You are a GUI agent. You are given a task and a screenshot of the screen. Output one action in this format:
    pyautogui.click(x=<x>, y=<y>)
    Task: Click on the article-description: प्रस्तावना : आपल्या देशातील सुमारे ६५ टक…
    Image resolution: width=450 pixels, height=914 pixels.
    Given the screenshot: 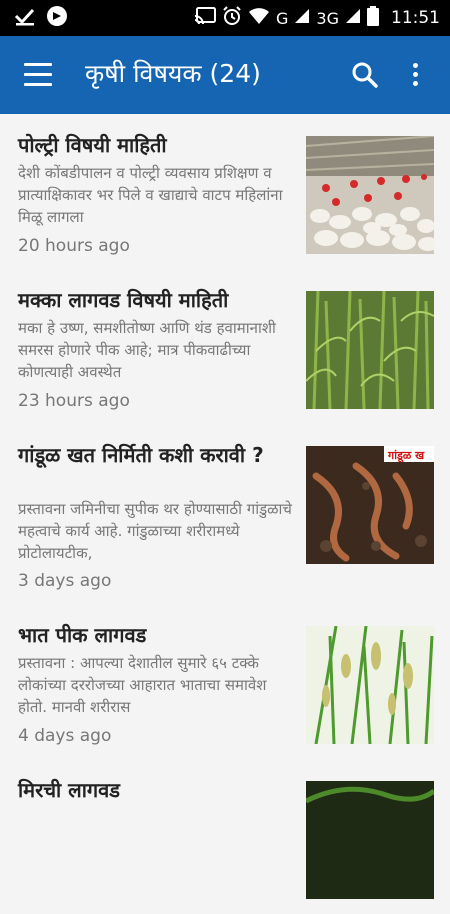 What is the action you would take?
    pyautogui.click(x=142, y=685)
    